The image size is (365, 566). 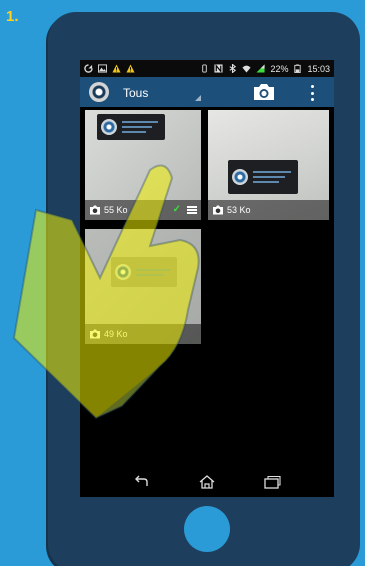 What do you see at coordinates (143, 165) in the screenshot?
I see `gallery-item: 55 Ko ✓` at bounding box center [143, 165].